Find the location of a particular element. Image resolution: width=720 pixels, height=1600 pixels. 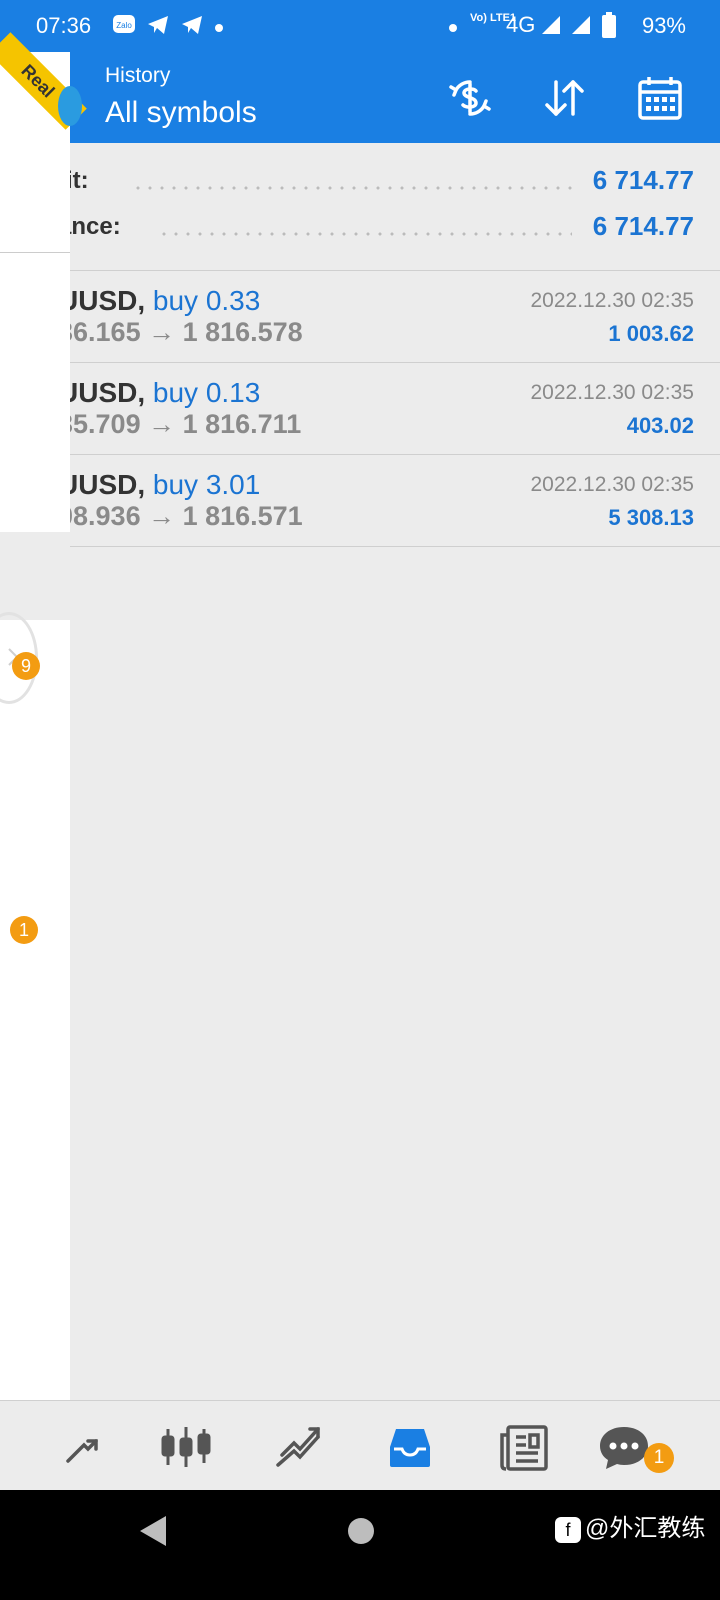

trade-prices: 35.709 → 1 816.711 is located at coordinates (180, 424).